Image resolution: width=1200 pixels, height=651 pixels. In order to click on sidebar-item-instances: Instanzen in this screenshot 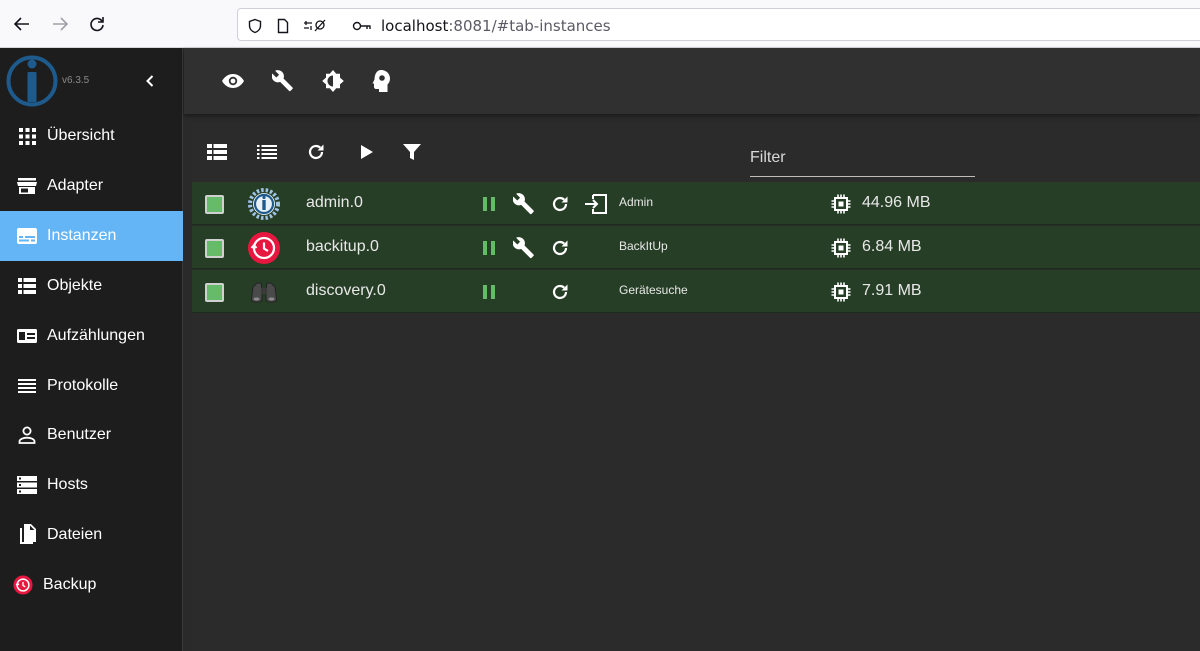, I will do `click(91, 236)`.